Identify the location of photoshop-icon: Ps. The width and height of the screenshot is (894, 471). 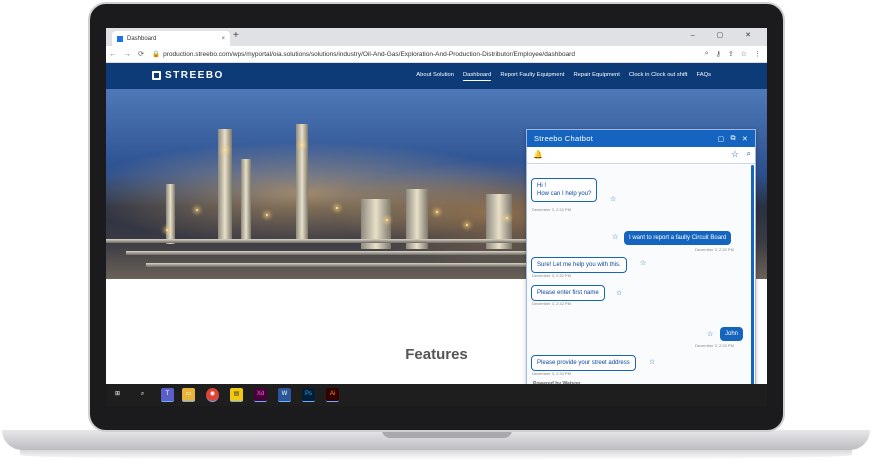
(308, 395).